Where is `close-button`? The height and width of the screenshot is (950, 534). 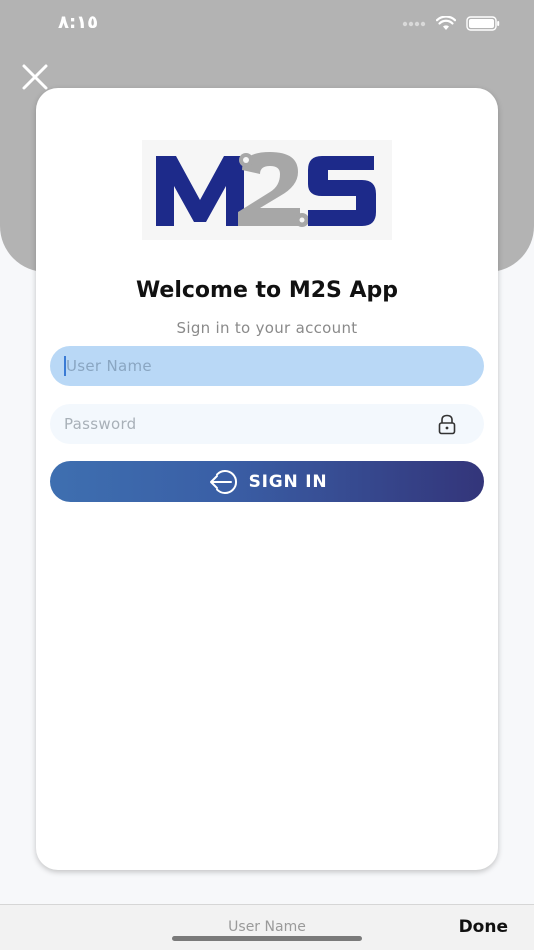 close-button is located at coordinates (35, 77).